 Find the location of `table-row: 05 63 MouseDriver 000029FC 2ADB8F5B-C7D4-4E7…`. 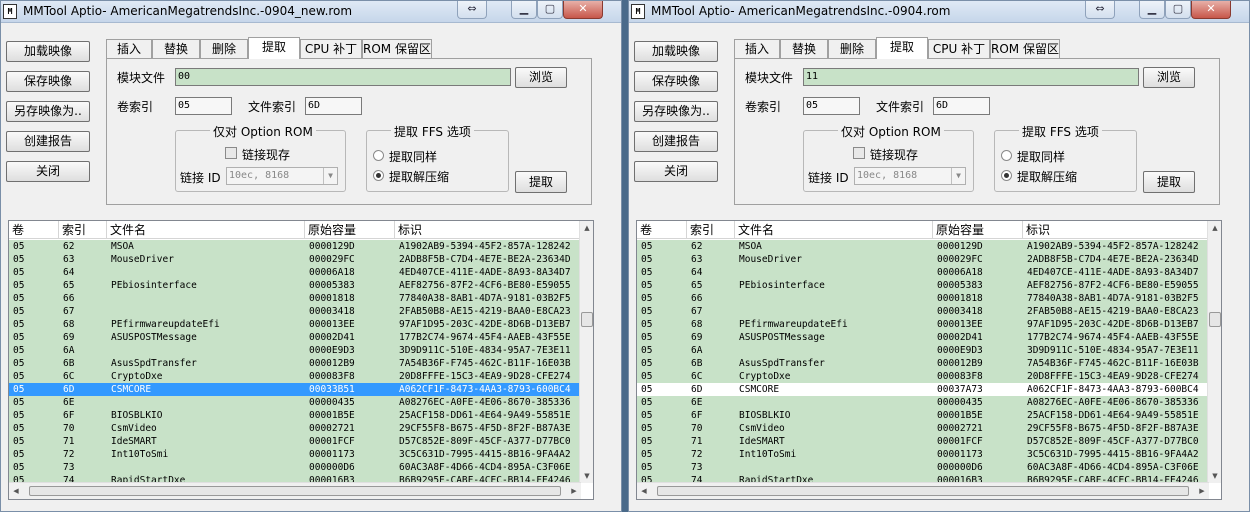

table-row: 05 63 MouseDriver 000029FC 2ADB8F5B-C7D4-4E7… is located at coordinates (294, 259).